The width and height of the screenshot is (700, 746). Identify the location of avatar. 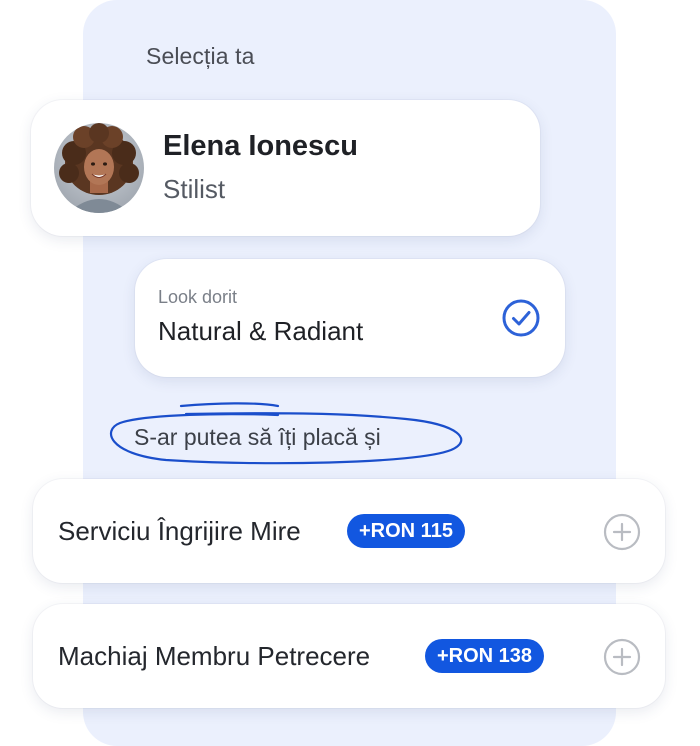
(99, 168).